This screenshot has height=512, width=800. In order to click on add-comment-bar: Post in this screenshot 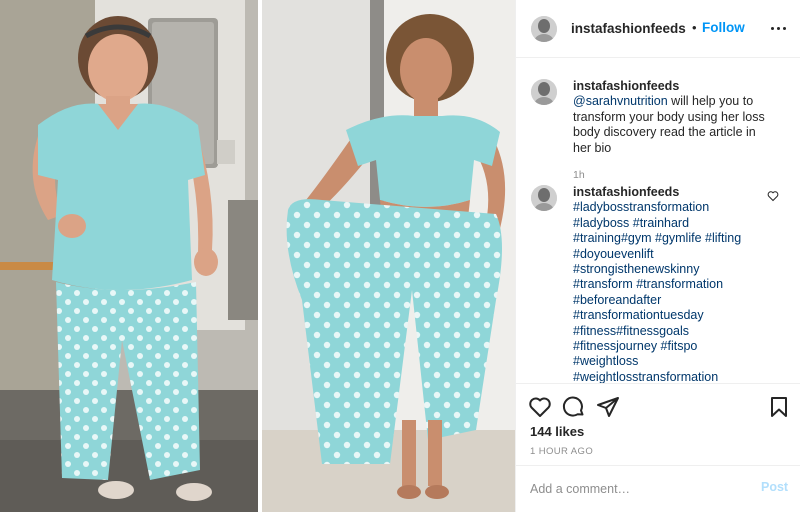, I will do `click(658, 488)`.